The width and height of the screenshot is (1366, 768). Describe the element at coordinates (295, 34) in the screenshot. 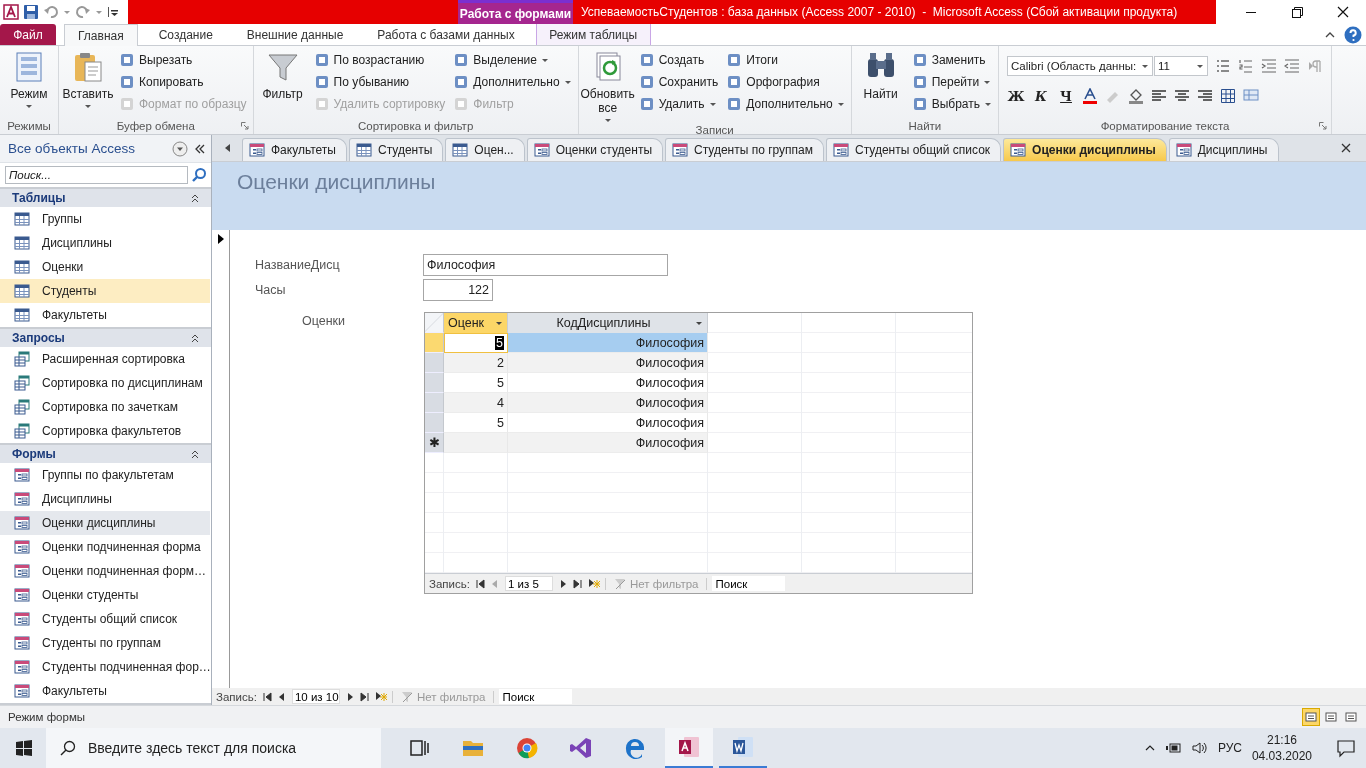

I see `ribbon-tab: Внешние данные` at that location.